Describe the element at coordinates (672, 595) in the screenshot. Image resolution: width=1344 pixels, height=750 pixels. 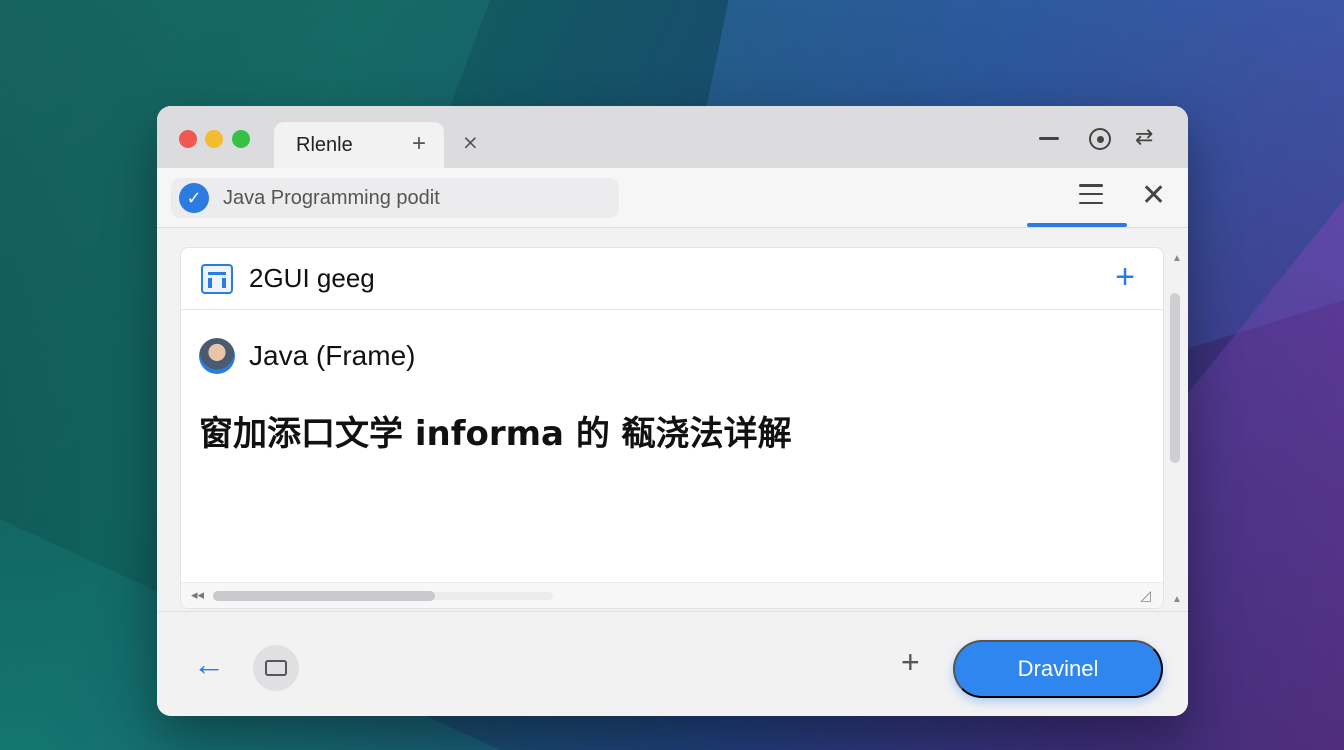
I see `horizontal-scrollbar: ◂◂ ◿` at that location.